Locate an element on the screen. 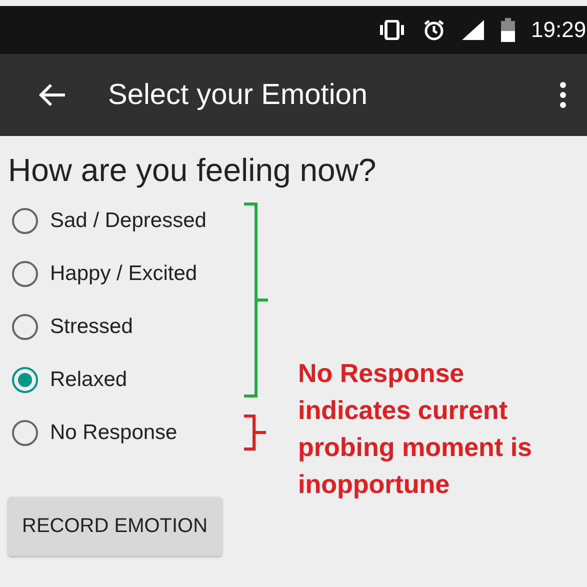  battery-icon is located at coordinates (508, 30).